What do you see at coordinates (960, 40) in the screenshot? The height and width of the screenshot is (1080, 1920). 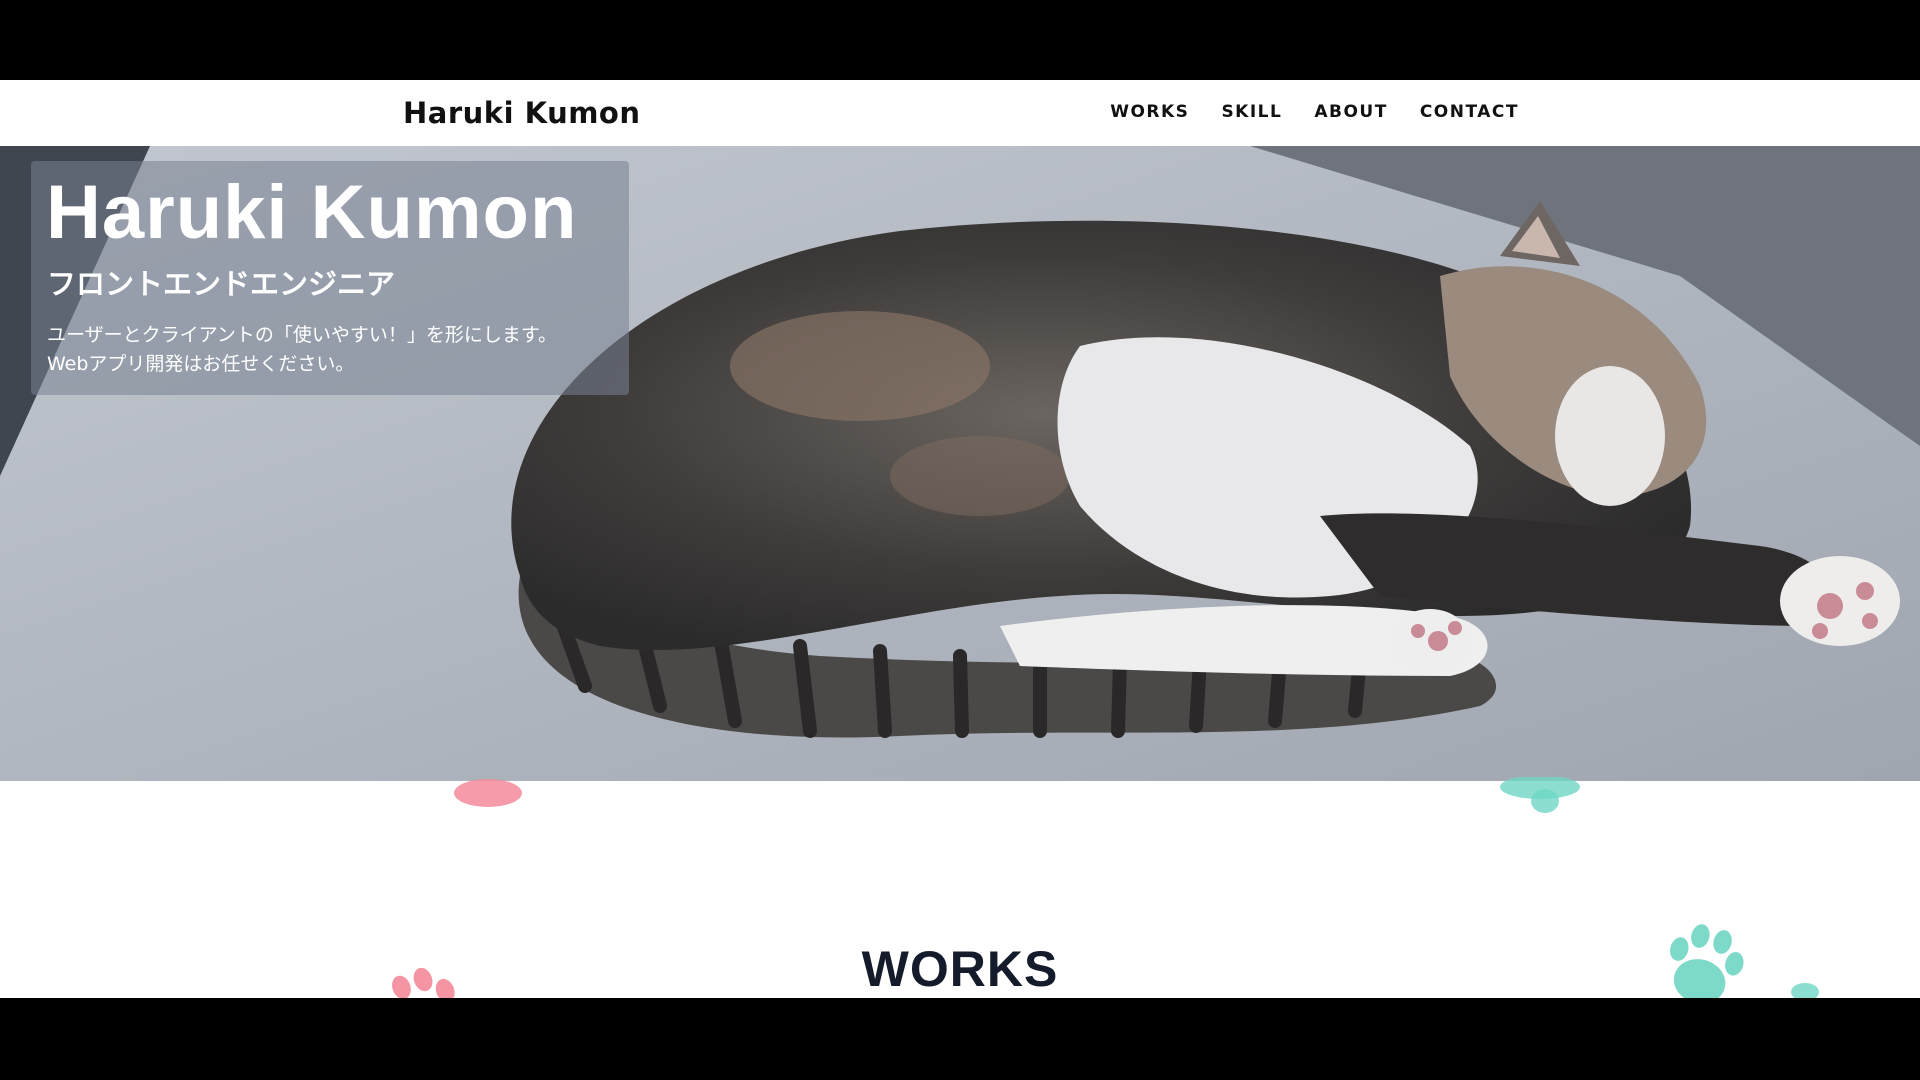 I see `letterbox-top` at bounding box center [960, 40].